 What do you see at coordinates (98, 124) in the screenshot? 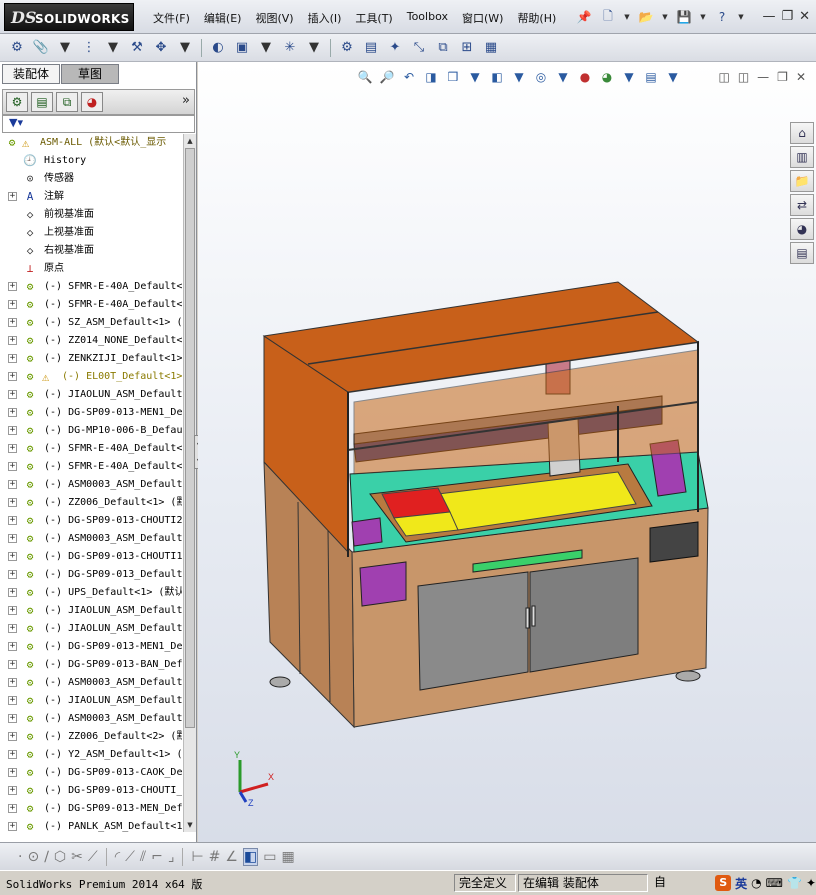
I see `tree-filter-input: ▼▾` at bounding box center [98, 124].